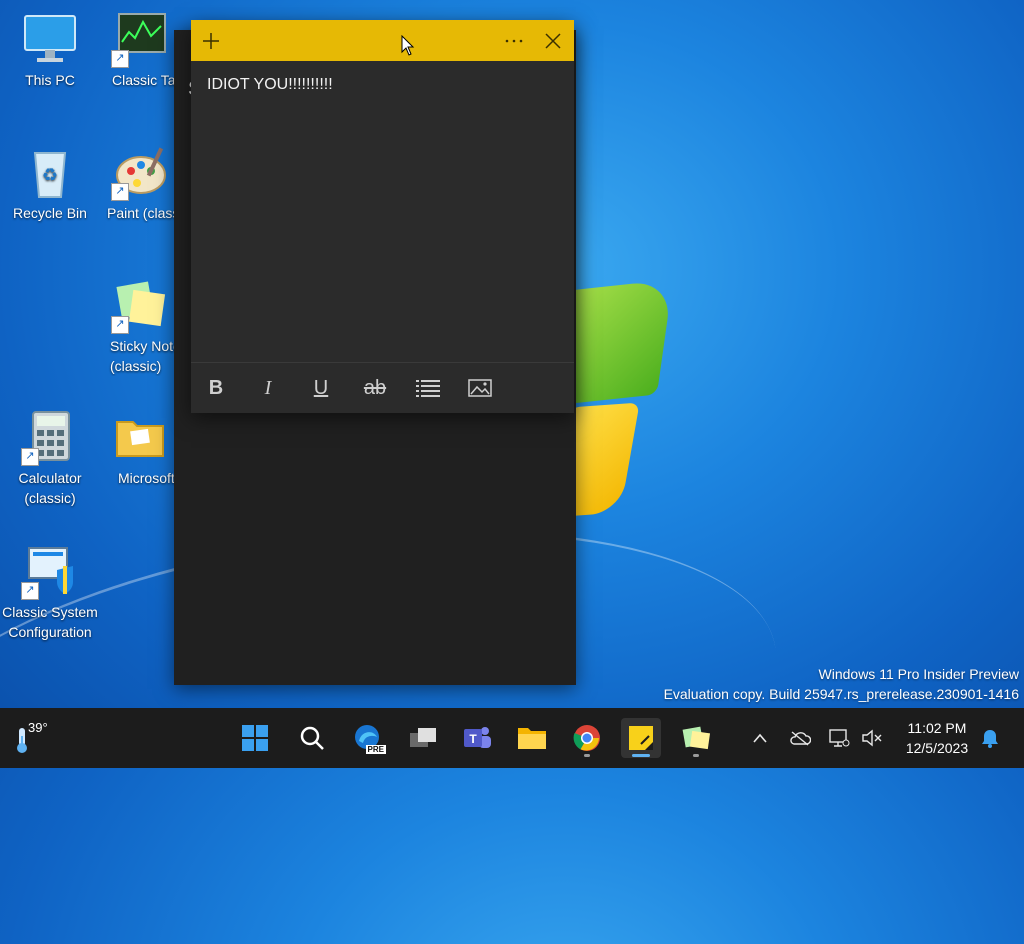 This screenshot has height=944, width=1024. I want to click on add-note-button, so click(211, 41).